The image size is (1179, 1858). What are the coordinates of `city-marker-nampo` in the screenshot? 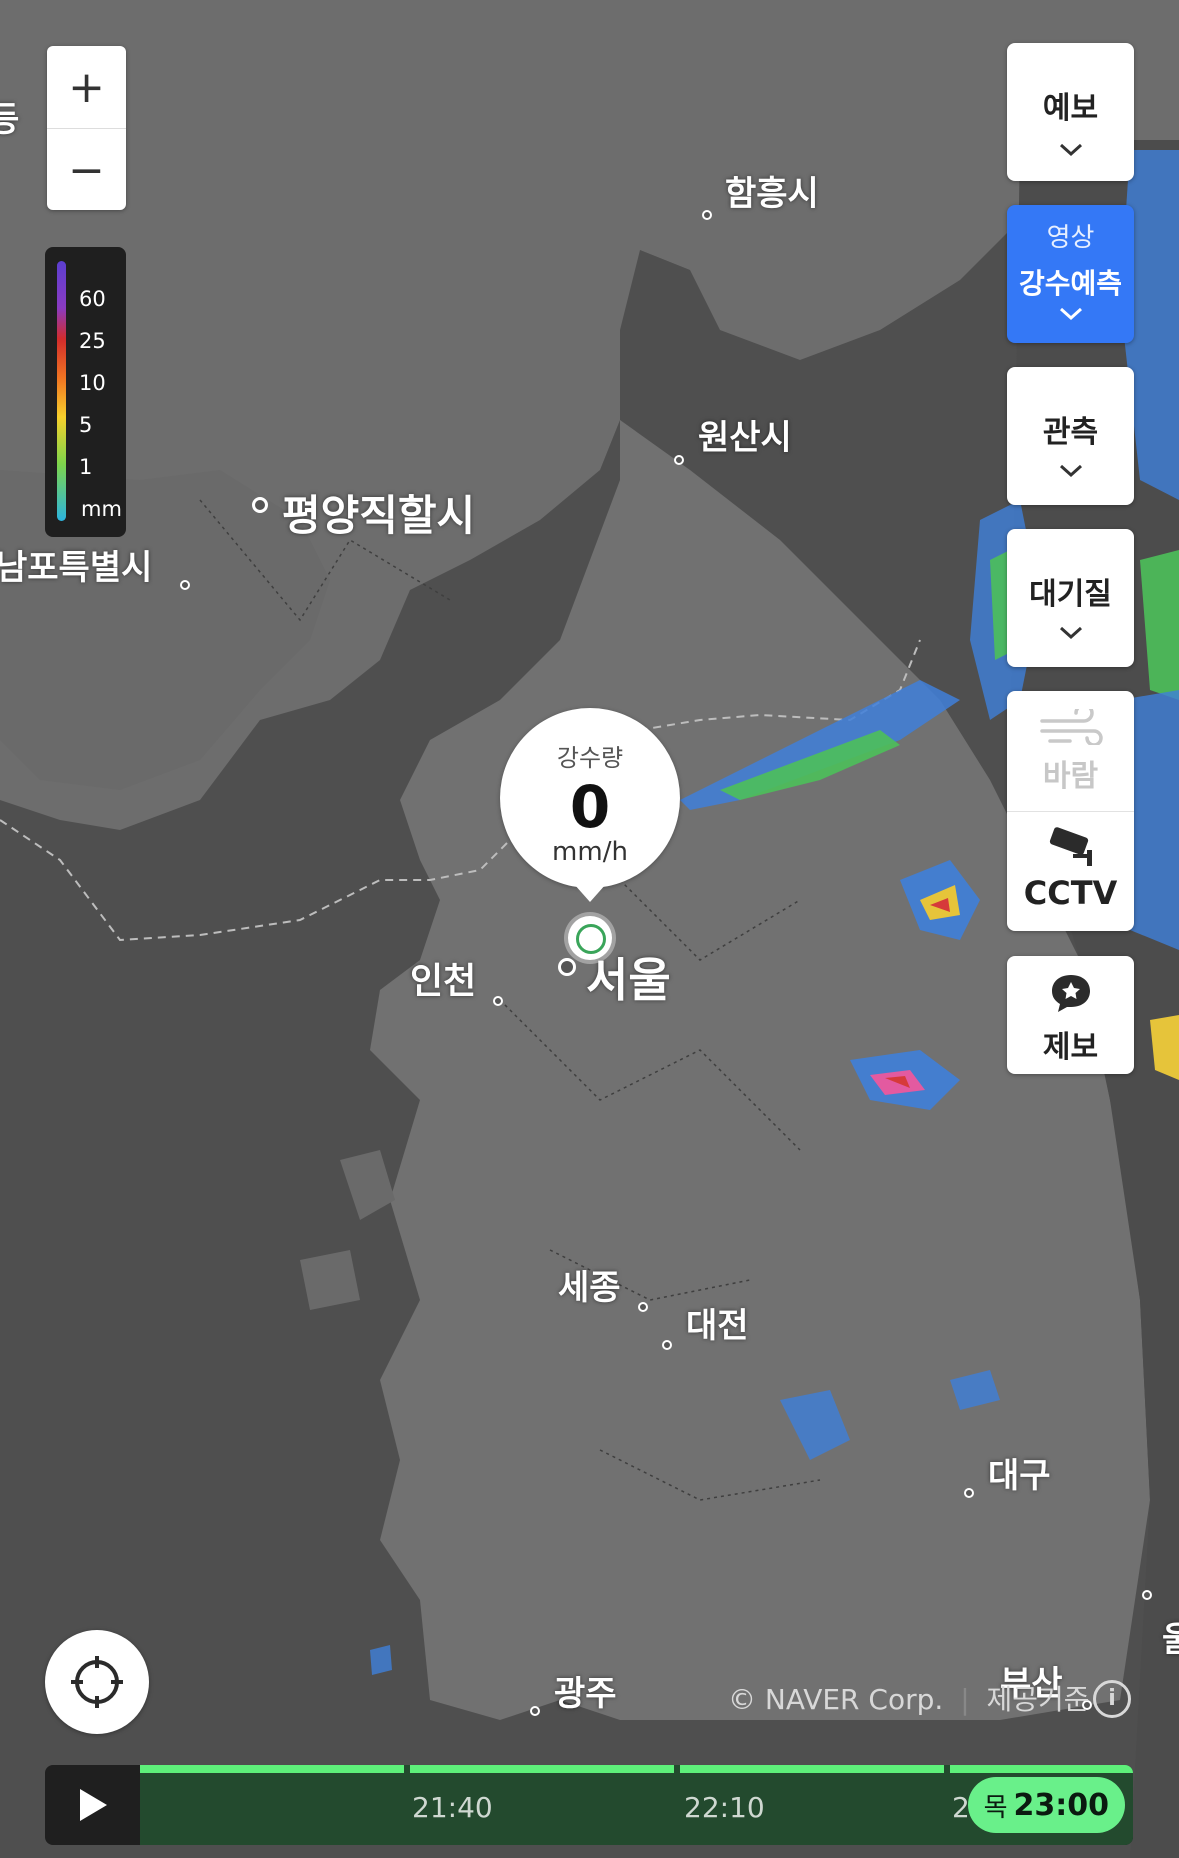 It's located at (185, 585).